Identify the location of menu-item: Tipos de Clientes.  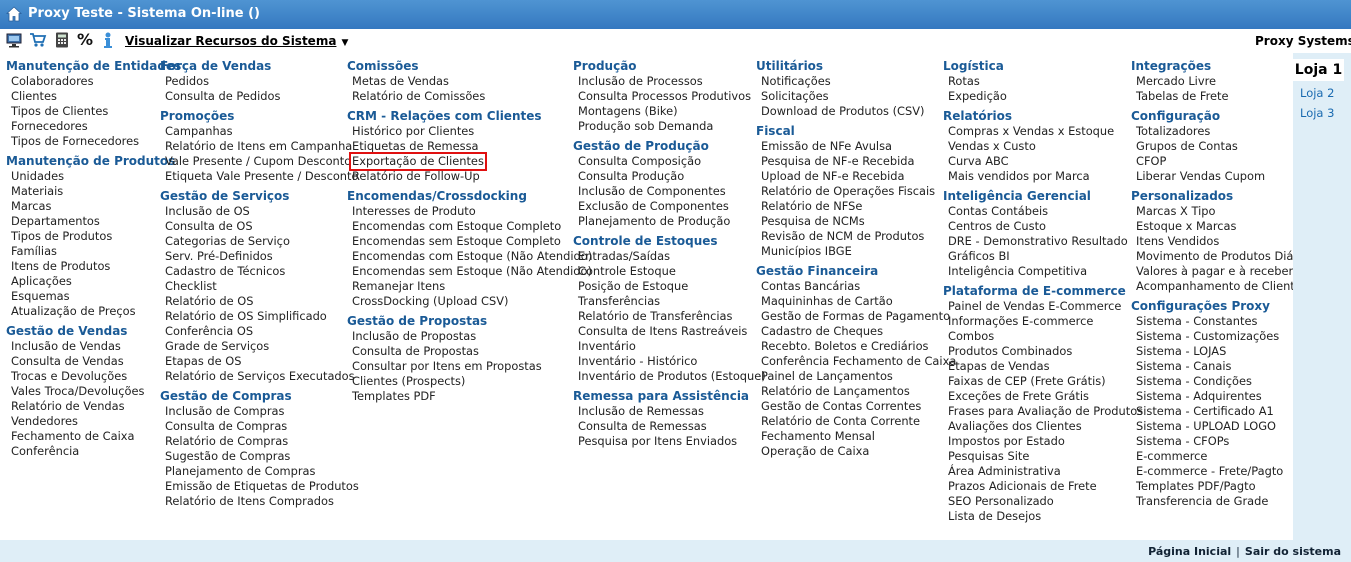
(93, 111).